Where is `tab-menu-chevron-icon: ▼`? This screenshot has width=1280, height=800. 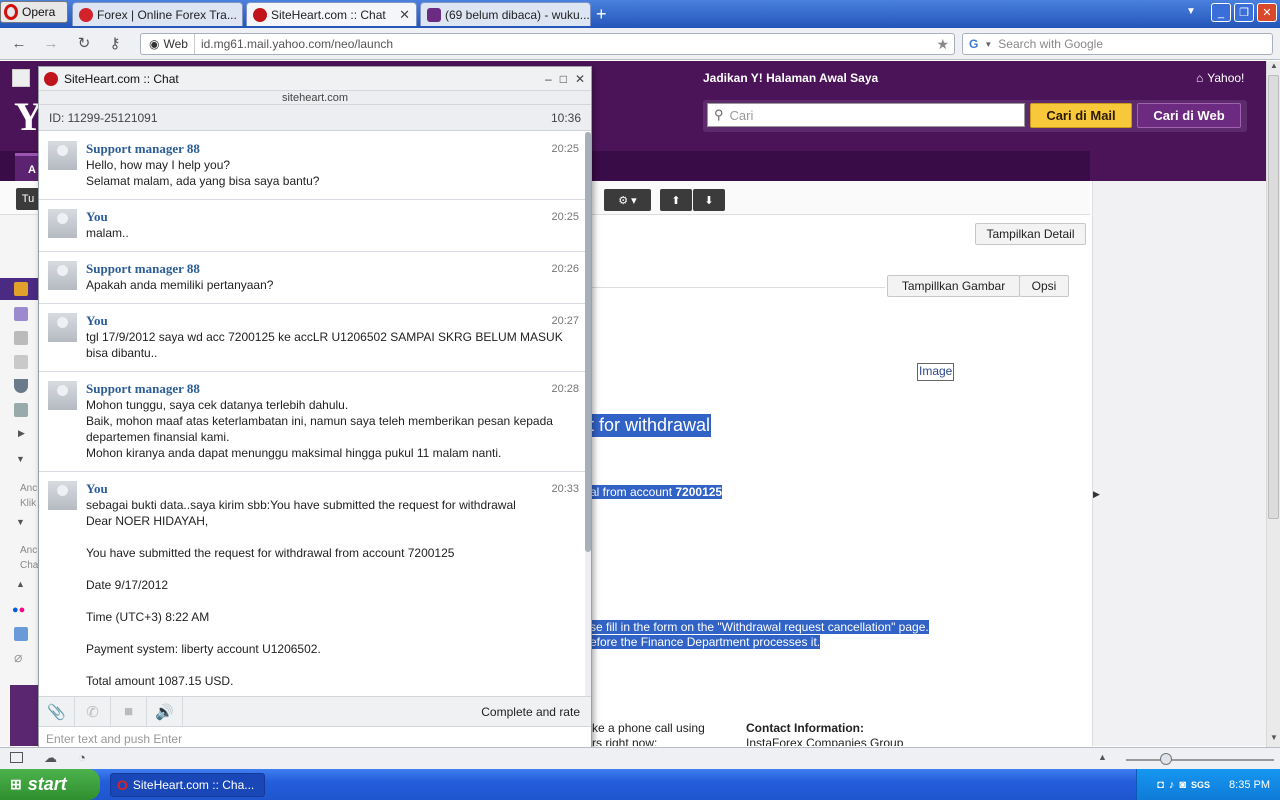
tab-menu-chevron-icon: ▼ is located at coordinates (1191, 11).